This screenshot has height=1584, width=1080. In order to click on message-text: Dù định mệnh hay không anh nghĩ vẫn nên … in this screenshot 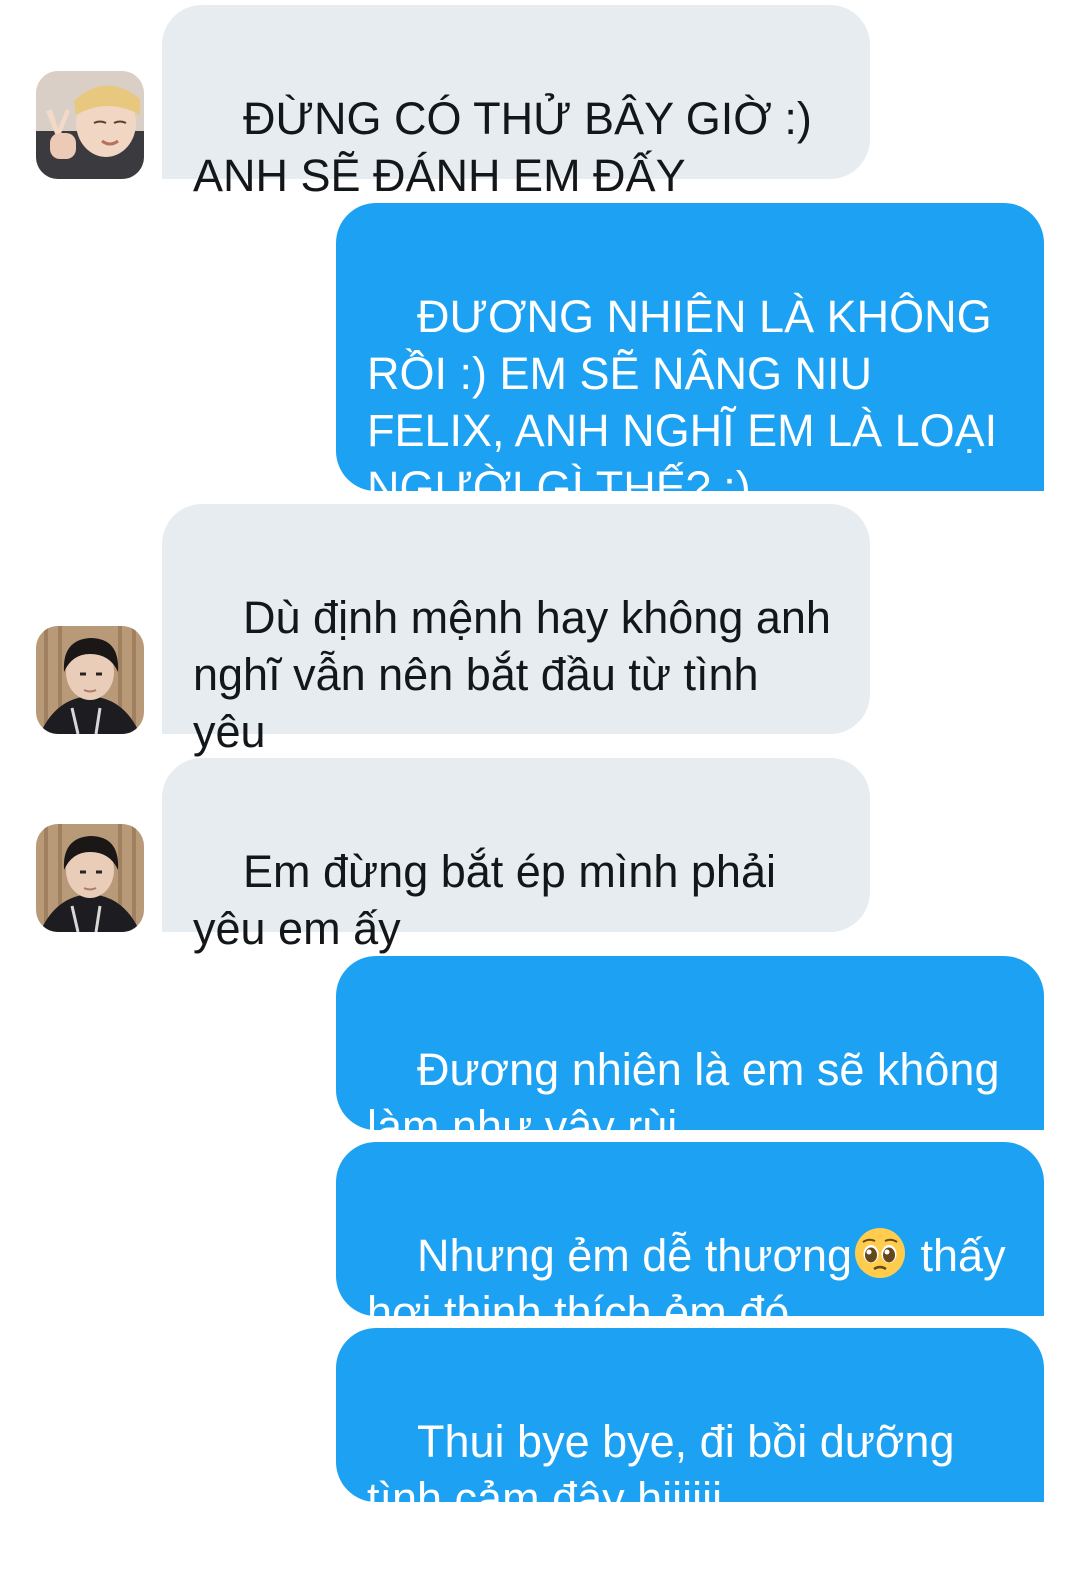, I will do `click(512, 674)`.